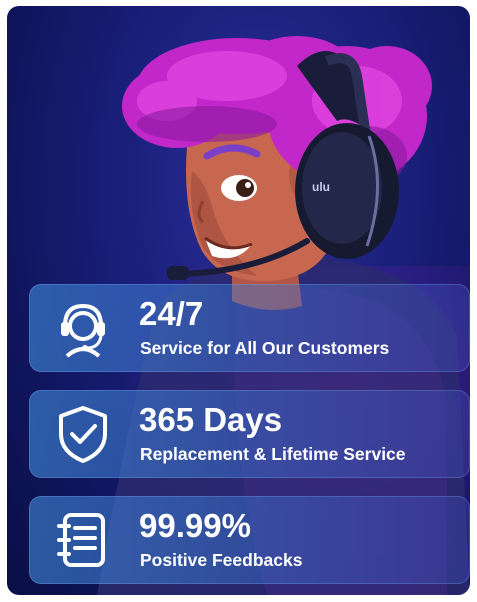 The width and height of the screenshot is (477, 602). I want to click on feature-caption: Positive Feedbacks, so click(221, 560).